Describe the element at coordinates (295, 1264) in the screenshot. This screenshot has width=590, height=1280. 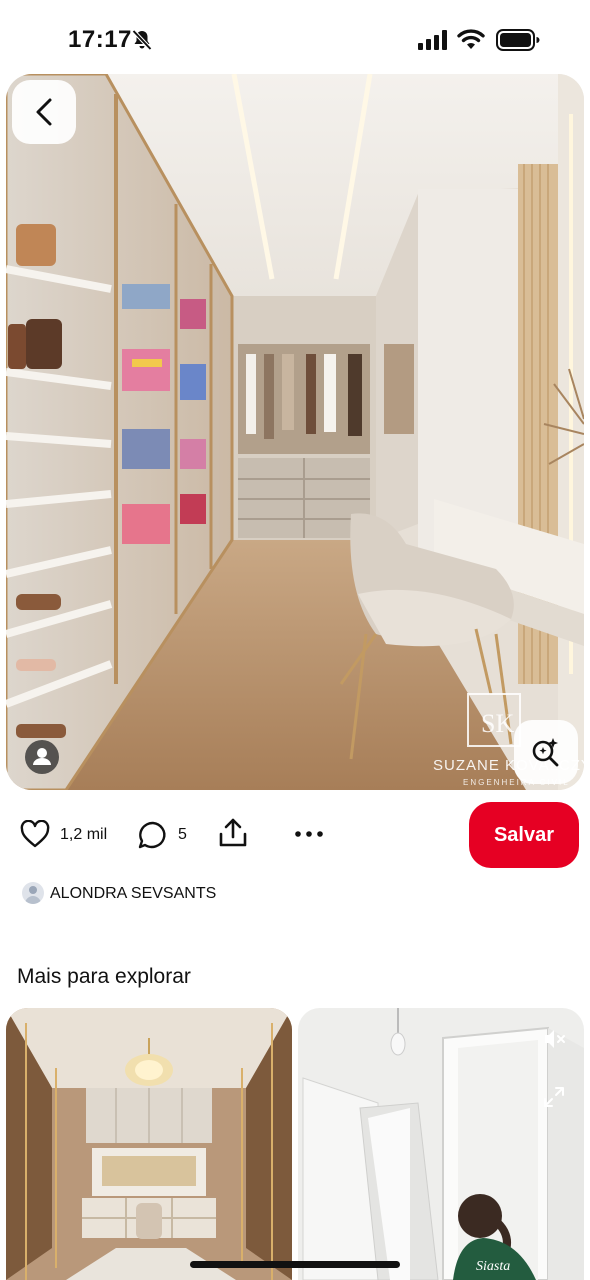
I see `home-indicator` at that location.